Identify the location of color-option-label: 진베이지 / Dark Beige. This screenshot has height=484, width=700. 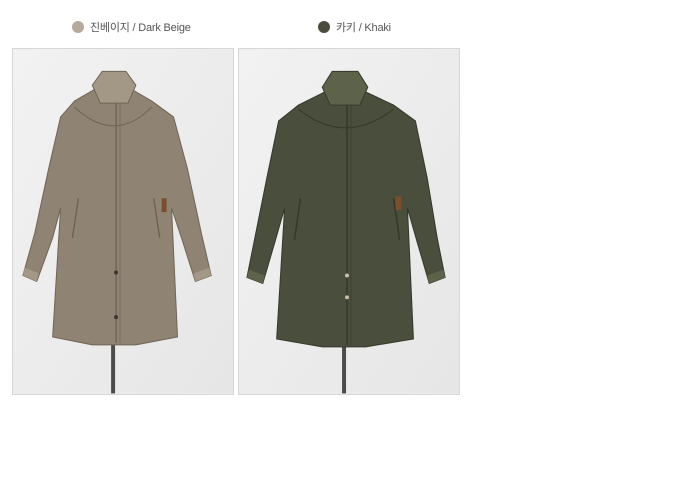
(140, 28).